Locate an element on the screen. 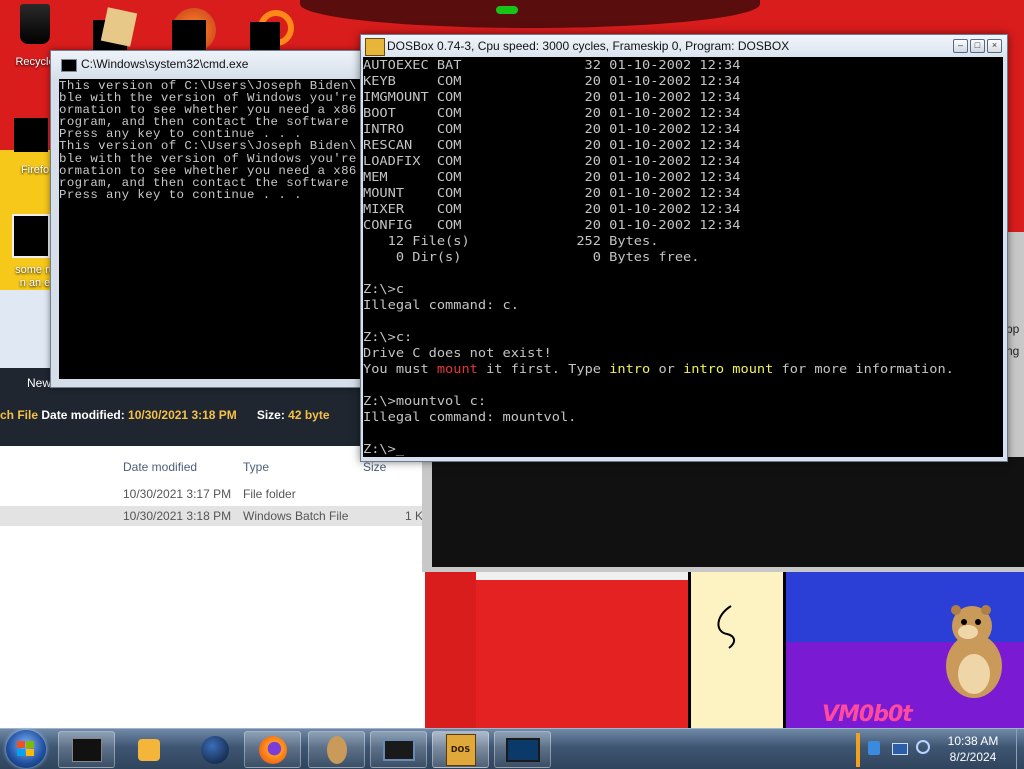 The image size is (1024, 769). dos-prompt: Z:\>_ is located at coordinates (383, 448).